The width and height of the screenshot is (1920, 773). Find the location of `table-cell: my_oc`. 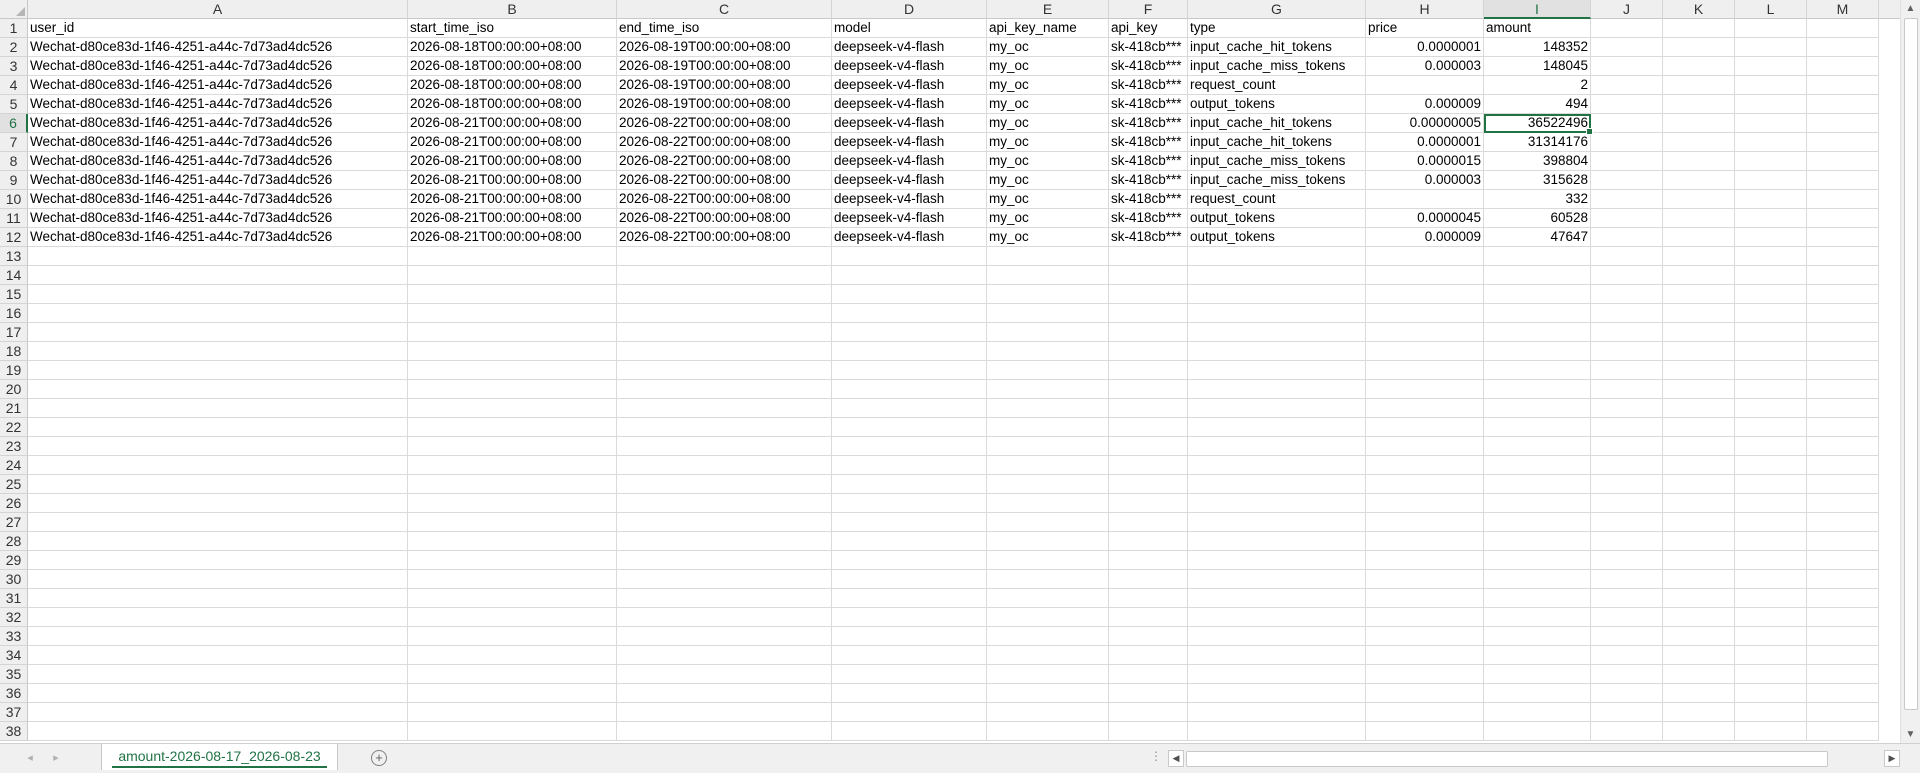

table-cell: my_oc is located at coordinates (1048, 199).